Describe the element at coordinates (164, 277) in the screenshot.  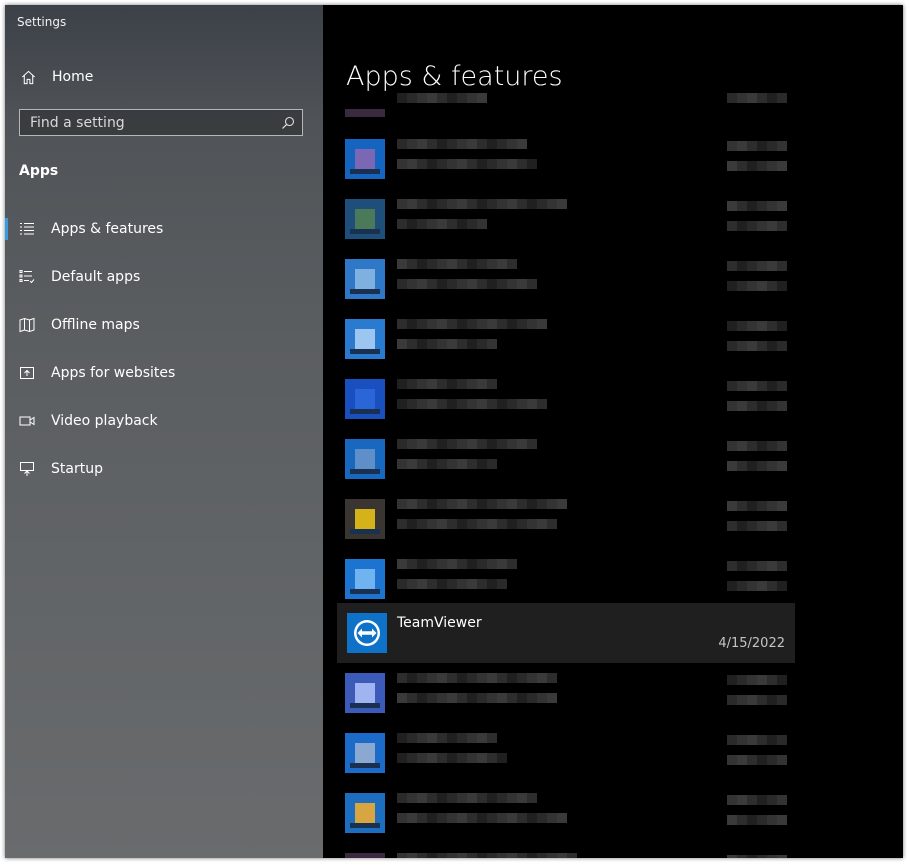
I see `sidebar-item-default-apps: Default apps` at that location.